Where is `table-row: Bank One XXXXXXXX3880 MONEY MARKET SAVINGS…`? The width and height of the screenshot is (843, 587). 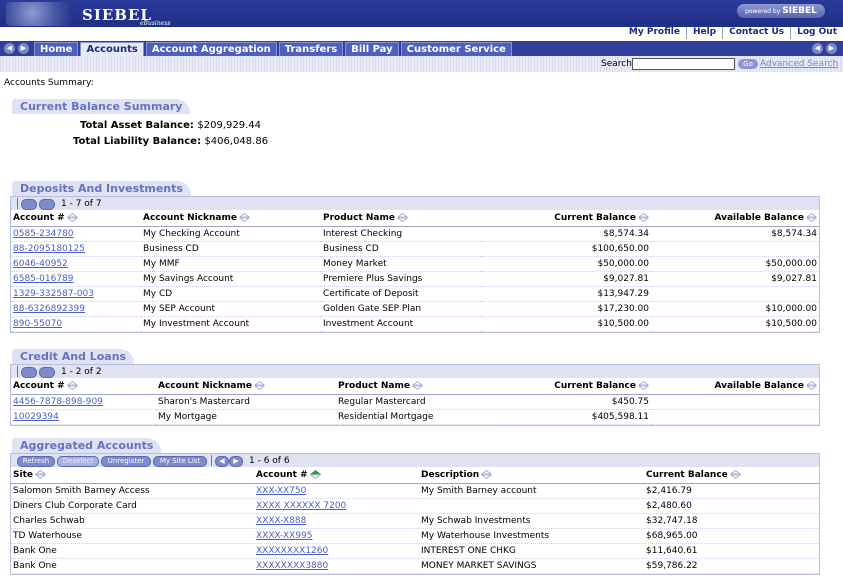
table-row: Bank One XXXXXXXX3880 MONEY MARKET SAVINGS… is located at coordinates (415, 566).